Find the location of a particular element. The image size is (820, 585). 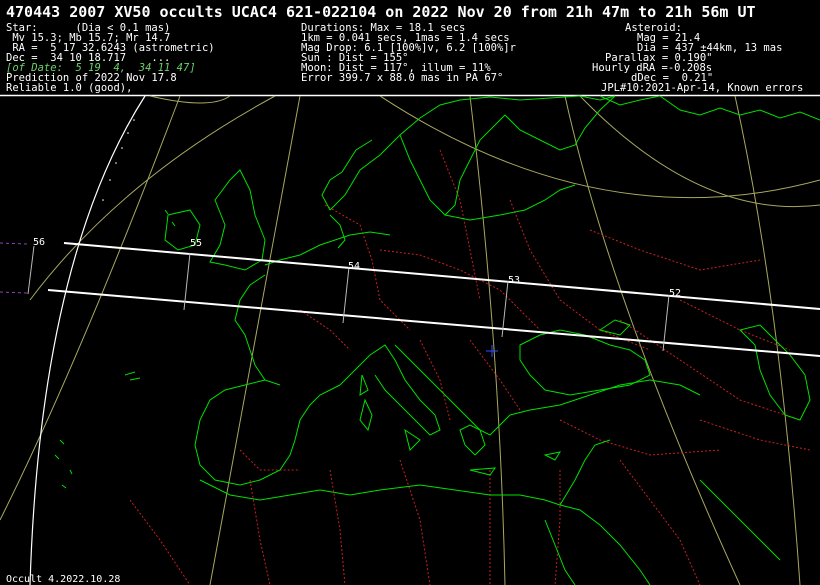

coastline-crete is located at coordinates (483, 471).